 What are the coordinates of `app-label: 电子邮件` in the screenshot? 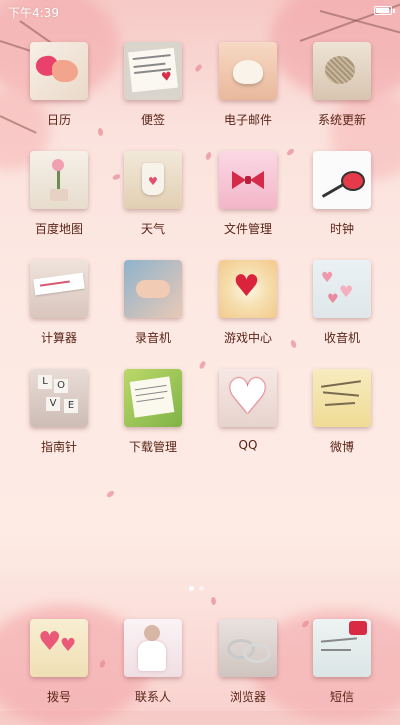 It's located at (247, 120).